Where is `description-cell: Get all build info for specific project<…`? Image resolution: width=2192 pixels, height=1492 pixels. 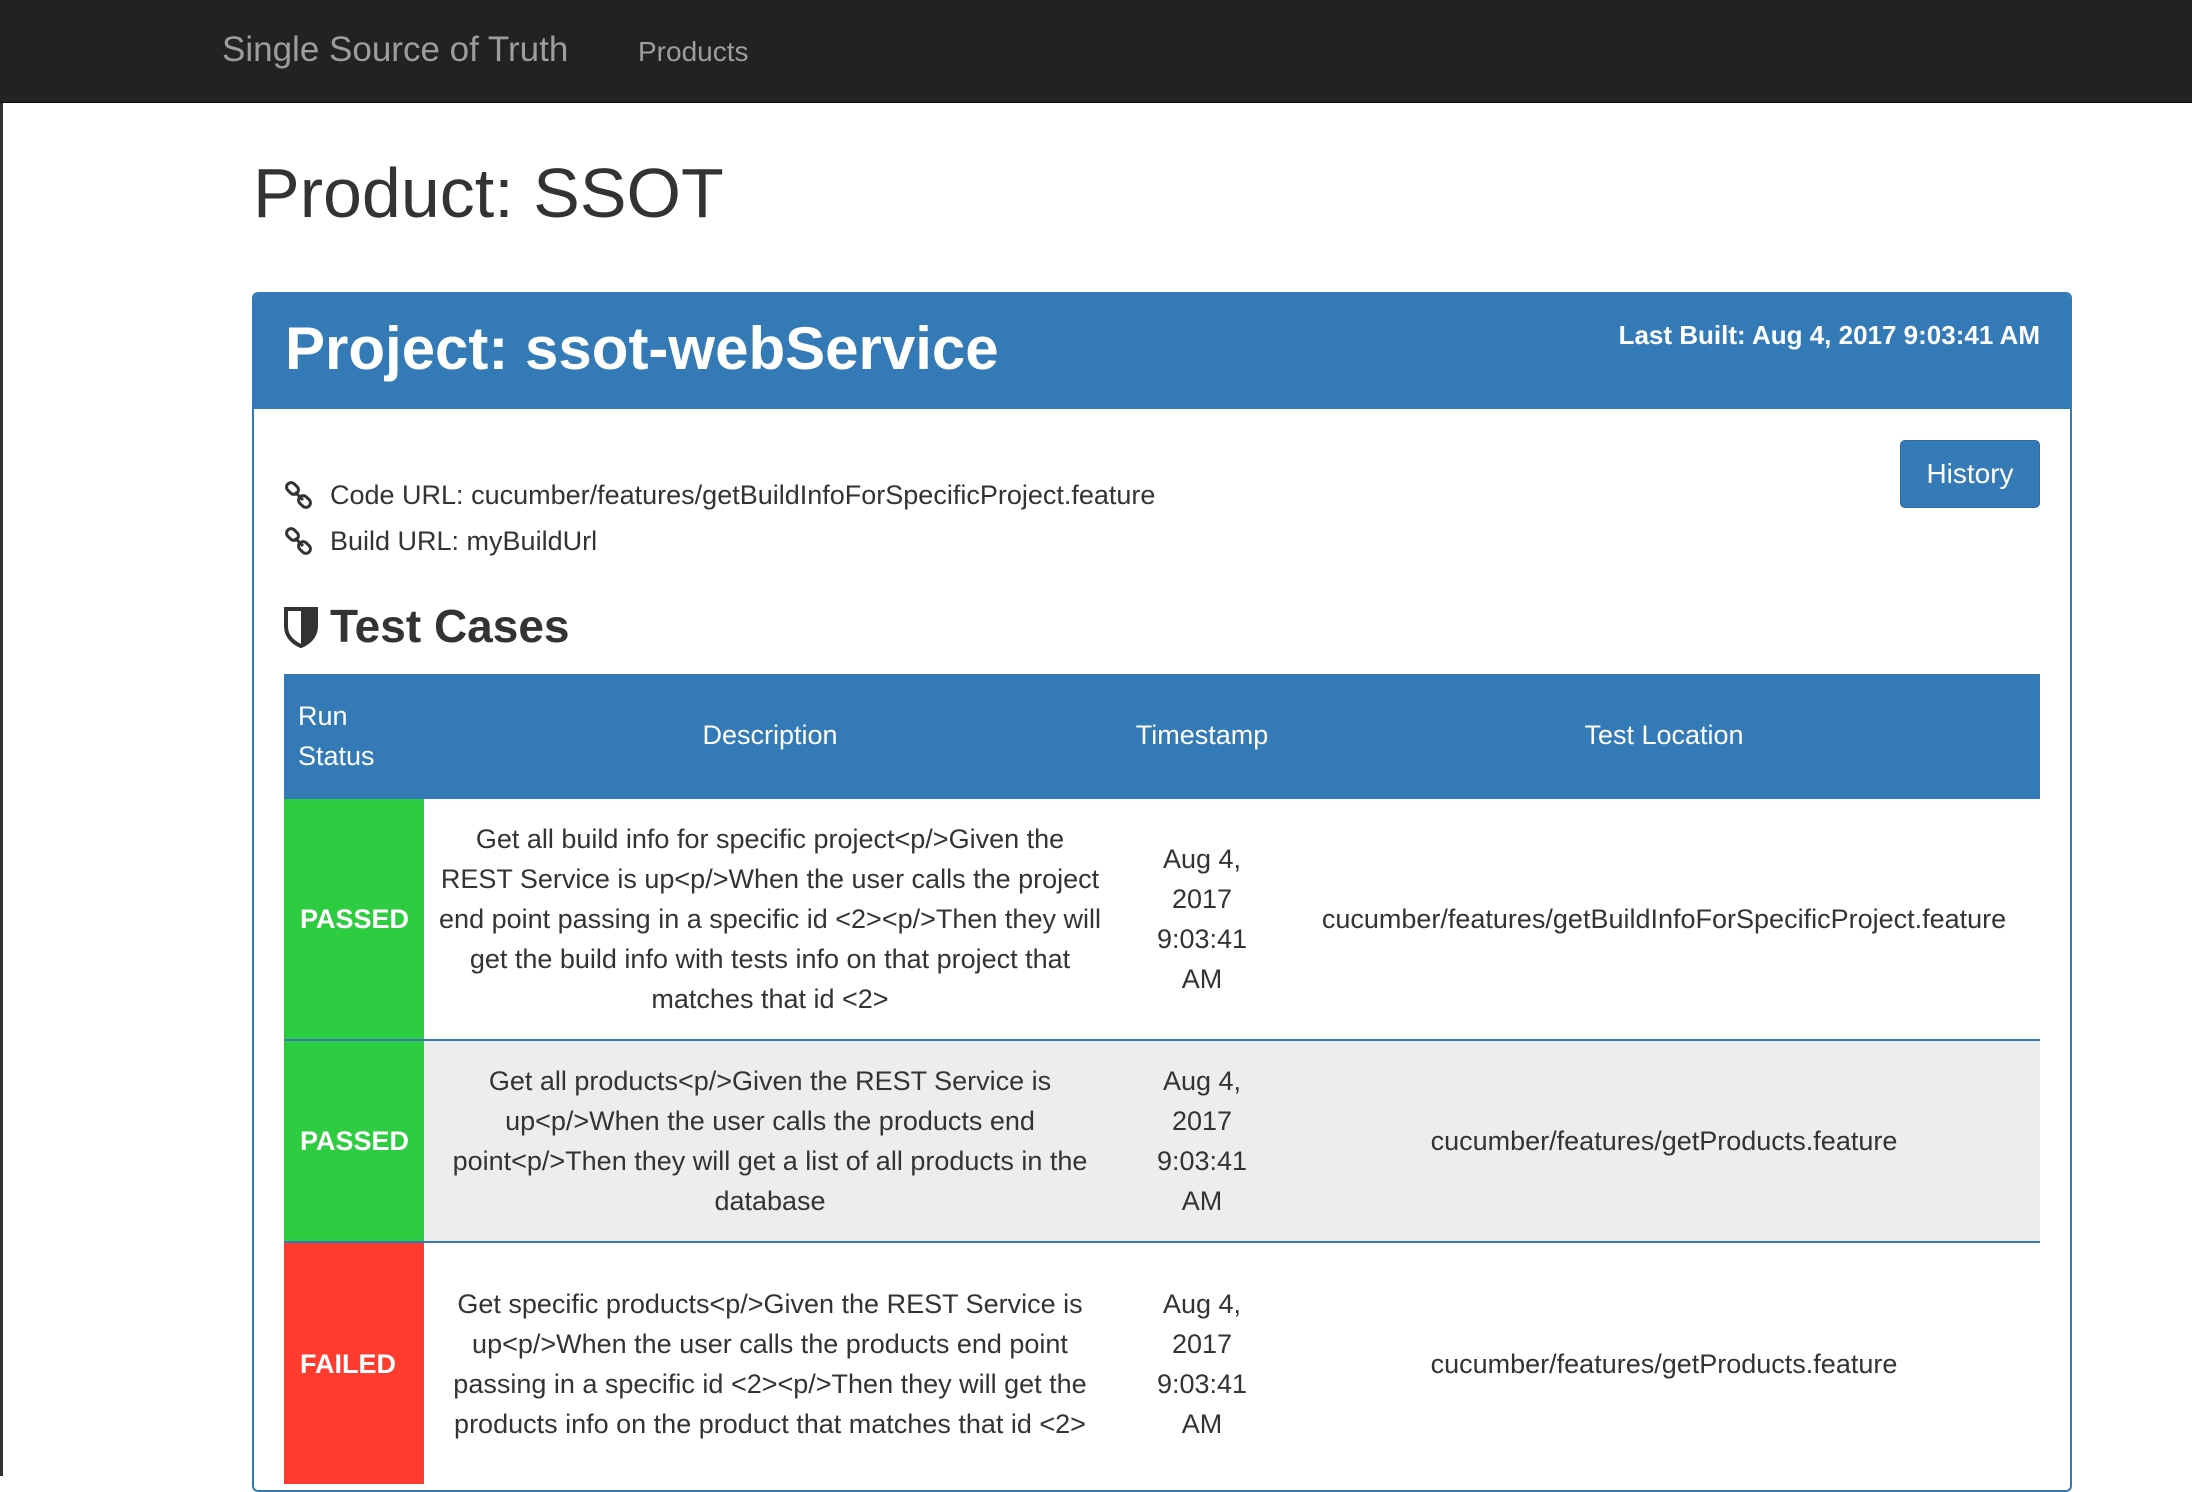 description-cell: Get all build info for specific project<… is located at coordinates (770, 918).